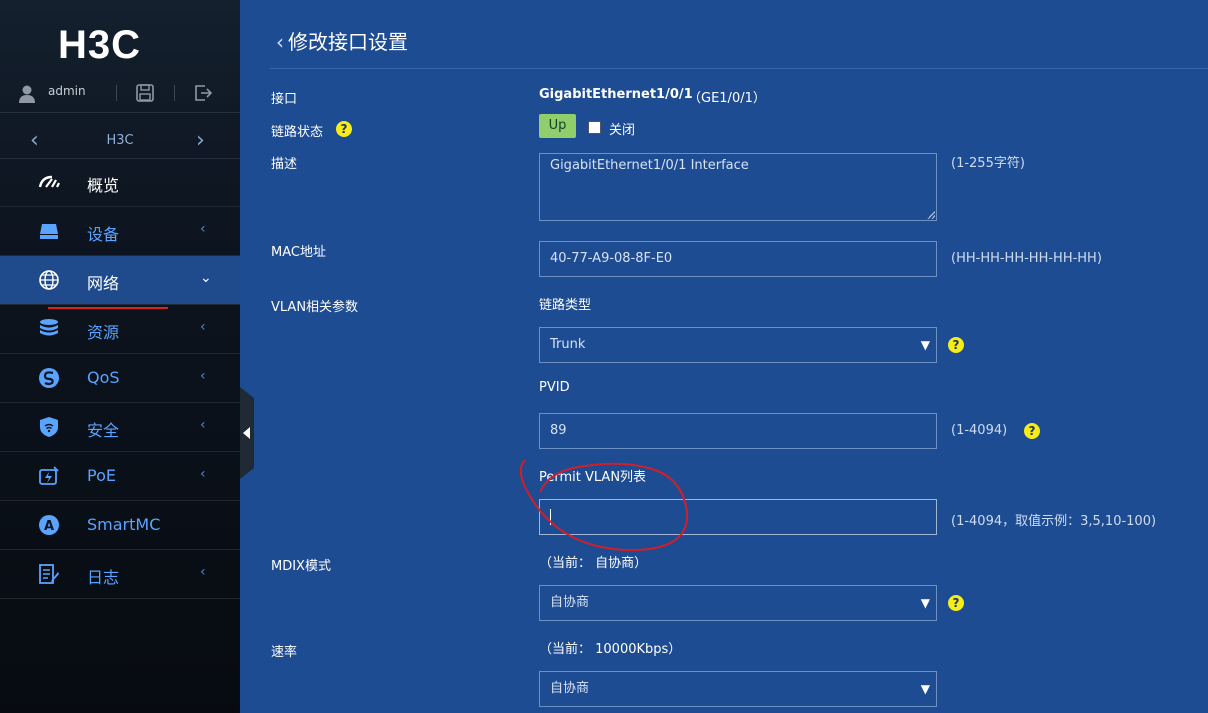 This screenshot has width=1208, height=713. Describe the element at coordinates (593, 563) in the screenshot. I see `mdix-current: （当前： 自协商）` at that location.